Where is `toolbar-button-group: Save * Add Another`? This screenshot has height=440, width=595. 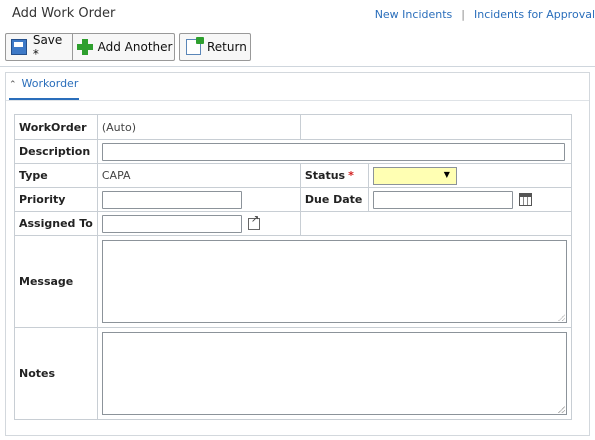 toolbar-button-group: Save * Add Another is located at coordinates (90, 47).